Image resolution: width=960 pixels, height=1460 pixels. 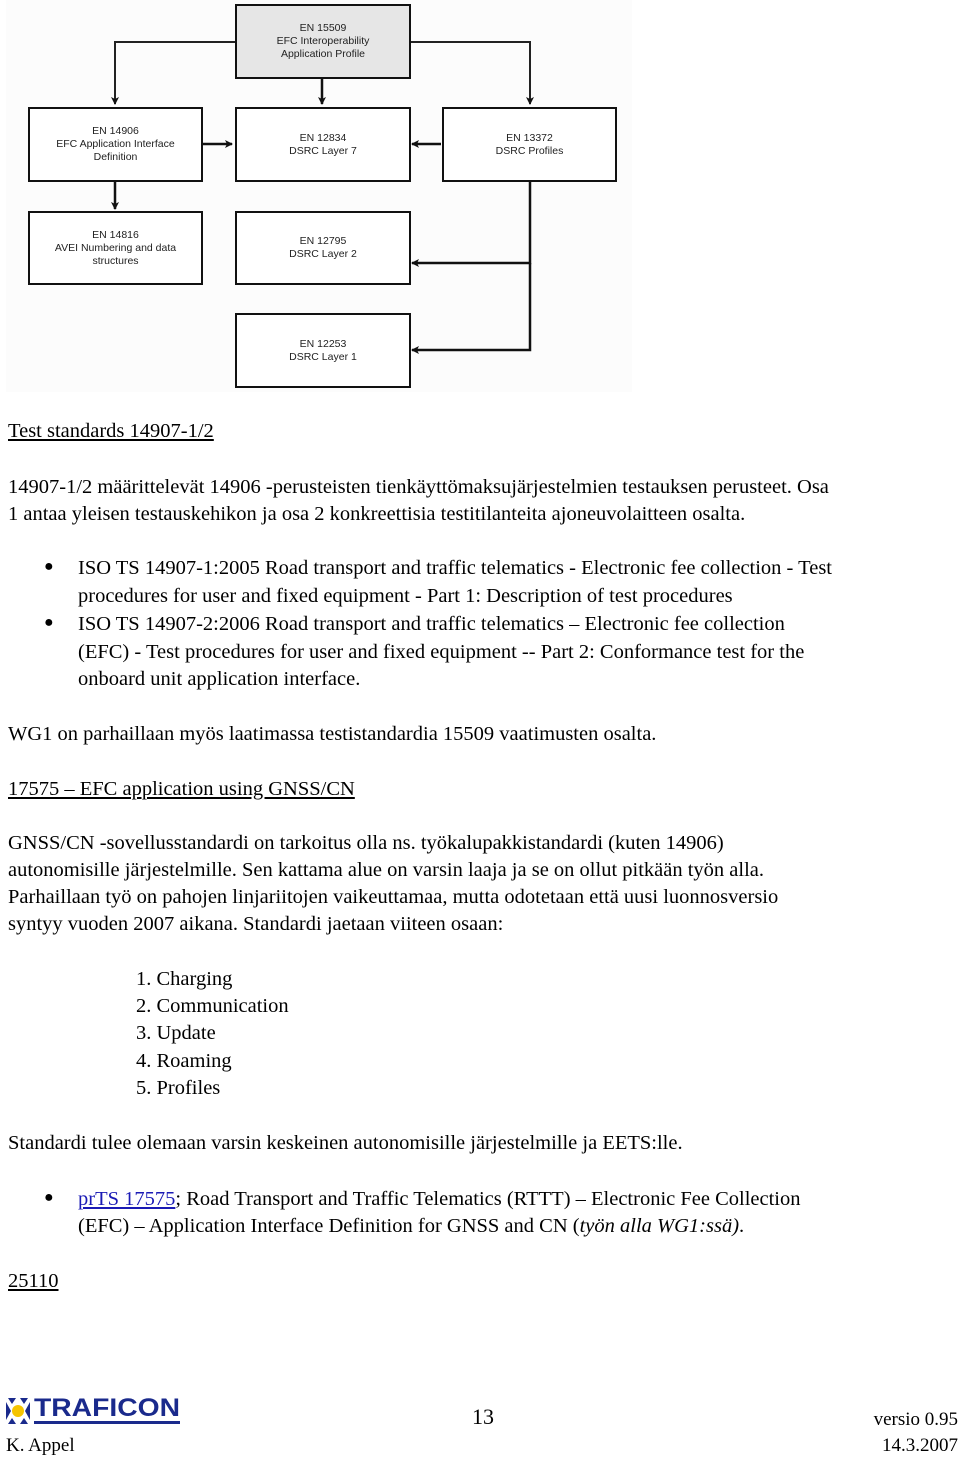 I want to click on bullet-line: onboard unit application interface., so click(x=219, y=679).